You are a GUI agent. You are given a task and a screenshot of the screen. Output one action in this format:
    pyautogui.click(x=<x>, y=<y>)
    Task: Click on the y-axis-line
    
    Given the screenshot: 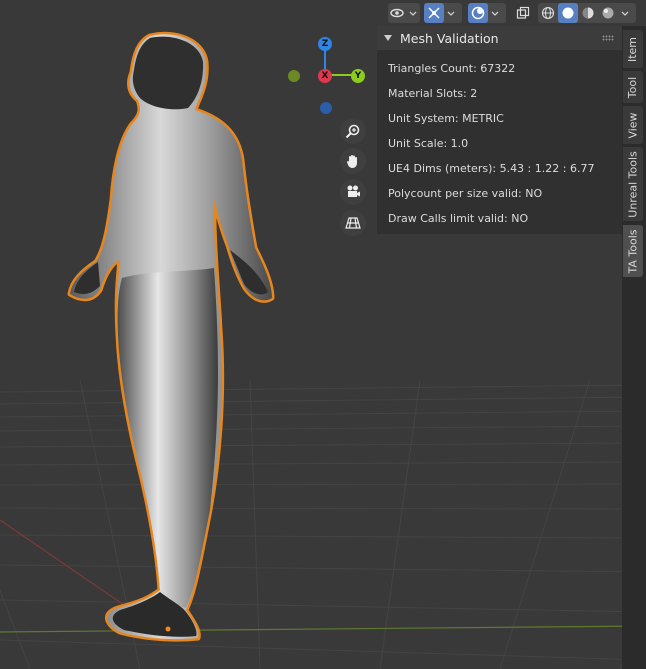 What is the action you would take?
    pyautogui.click(x=323, y=629)
    